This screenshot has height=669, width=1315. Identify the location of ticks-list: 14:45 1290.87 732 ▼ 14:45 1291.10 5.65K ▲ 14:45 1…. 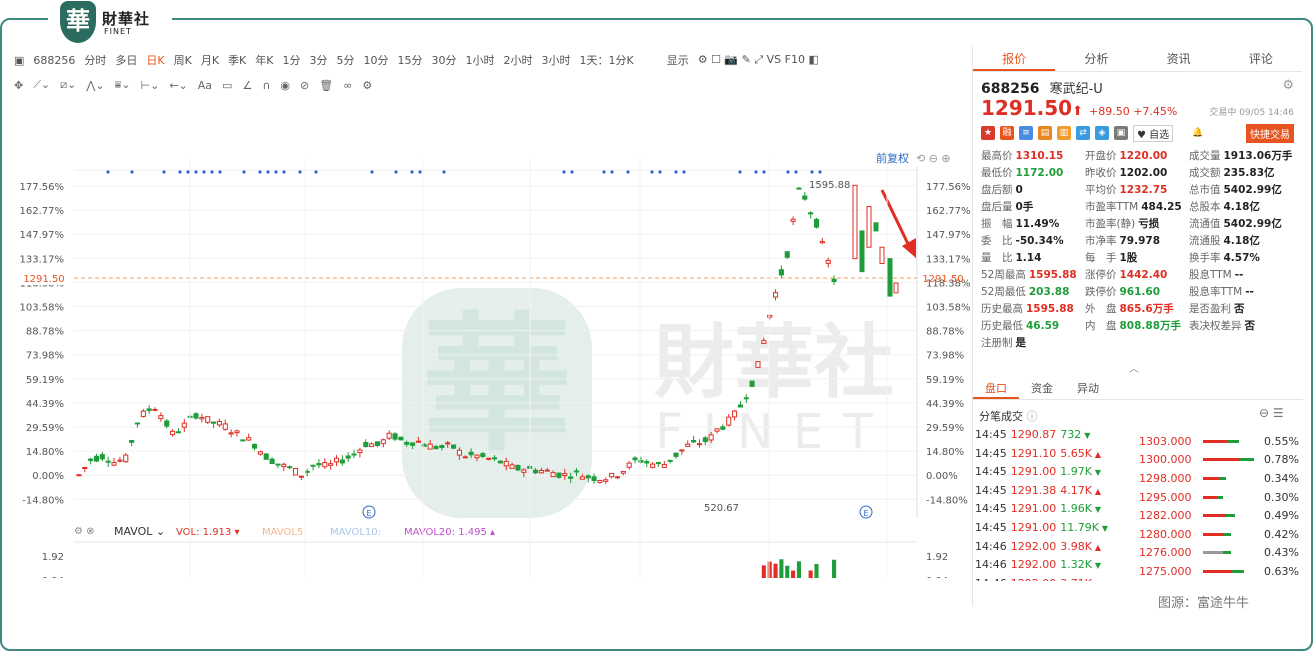
(1055, 503).